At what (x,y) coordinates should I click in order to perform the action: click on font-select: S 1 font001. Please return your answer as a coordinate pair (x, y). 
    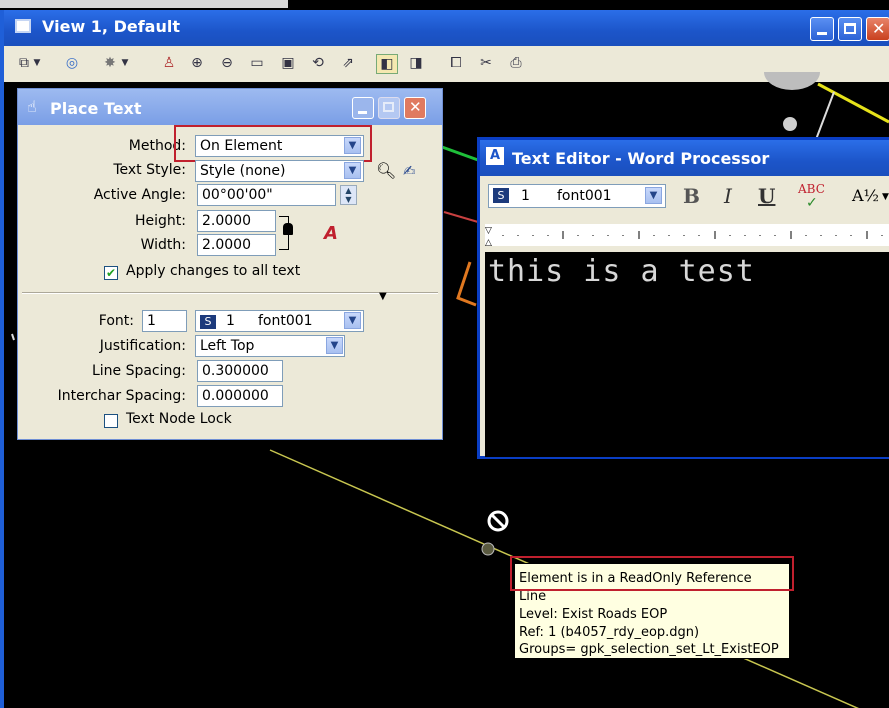
    Looking at the image, I should click on (279, 321).